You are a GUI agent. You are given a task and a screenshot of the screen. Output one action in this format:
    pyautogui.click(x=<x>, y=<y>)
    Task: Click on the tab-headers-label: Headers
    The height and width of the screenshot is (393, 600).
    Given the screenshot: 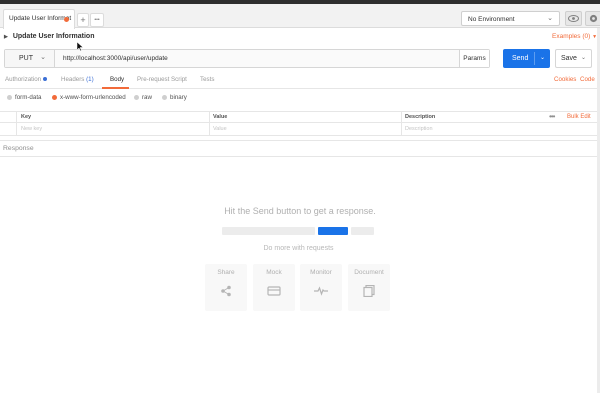 What is the action you would take?
    pyautogui.click(x=73, y=79)
    